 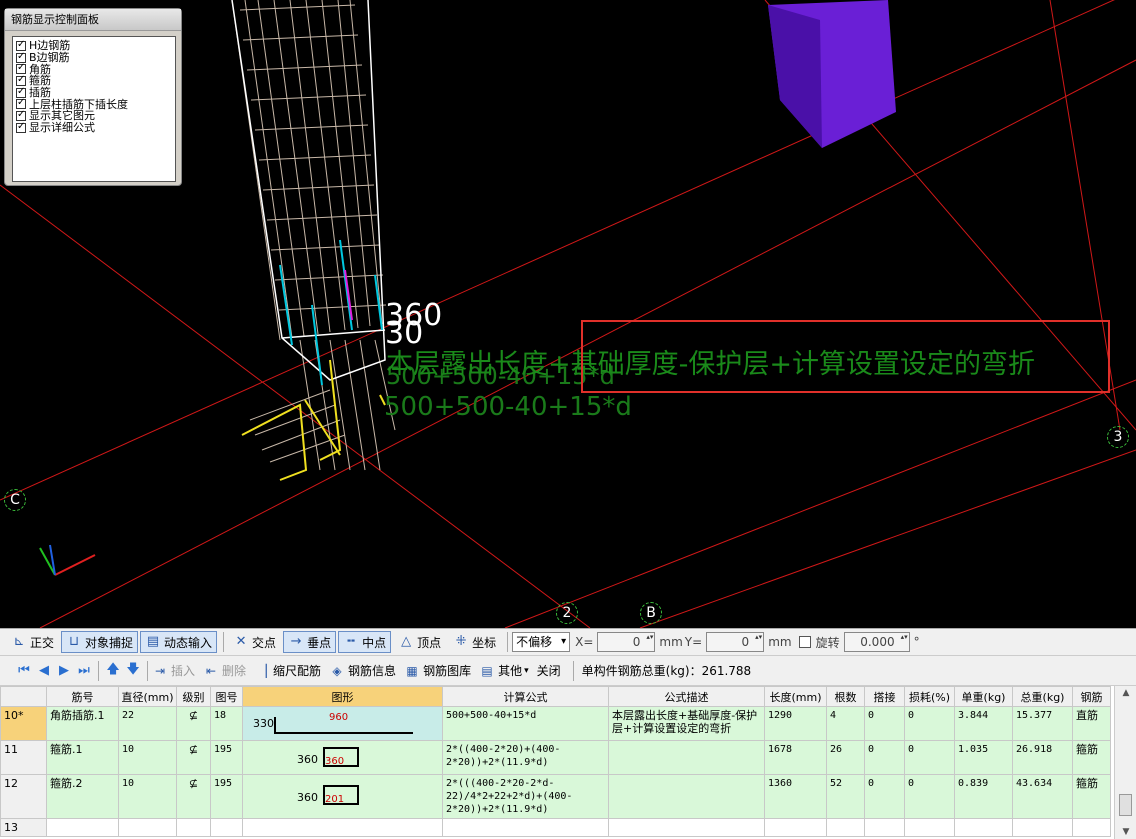 I want to click on cell-shape: 360 201, so click(x=342, y=796).